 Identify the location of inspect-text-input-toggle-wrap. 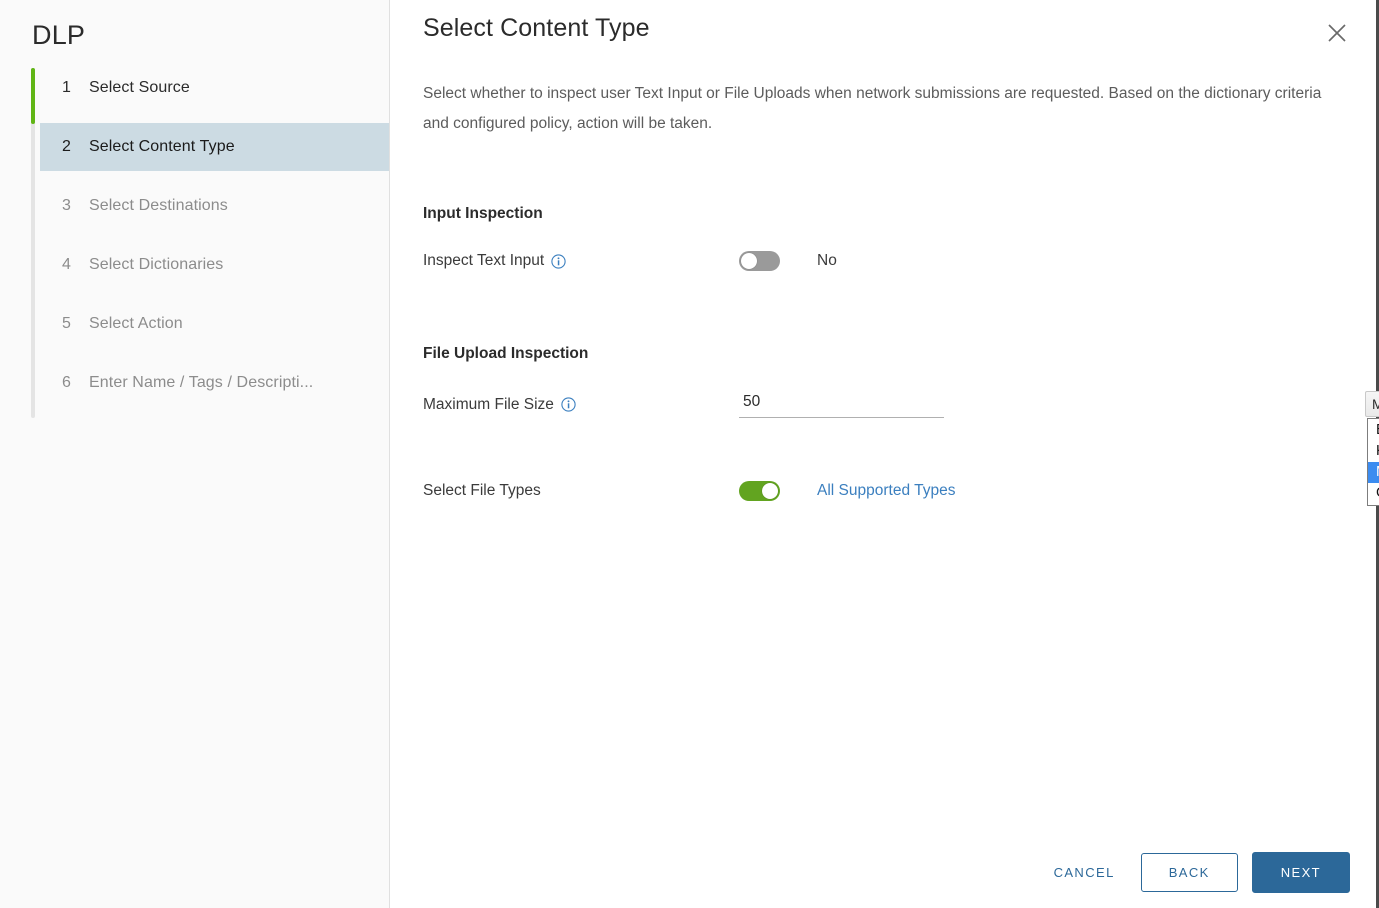
(778, 261).